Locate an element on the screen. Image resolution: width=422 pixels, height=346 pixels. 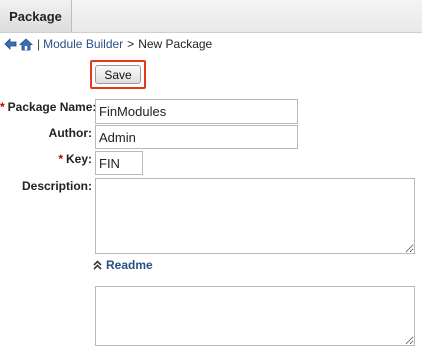
description-label: Description: is located at coordinates (56, 186).